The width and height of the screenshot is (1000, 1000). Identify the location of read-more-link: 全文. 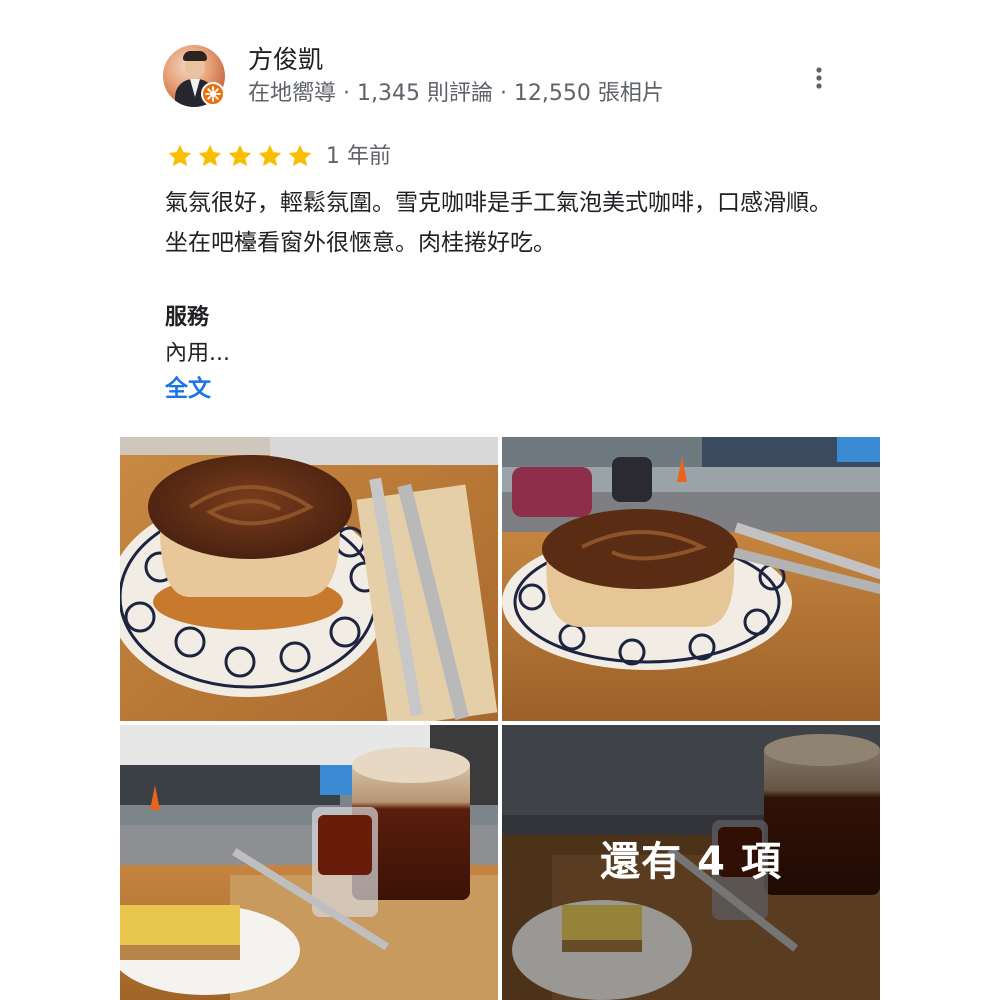
(188, 389).